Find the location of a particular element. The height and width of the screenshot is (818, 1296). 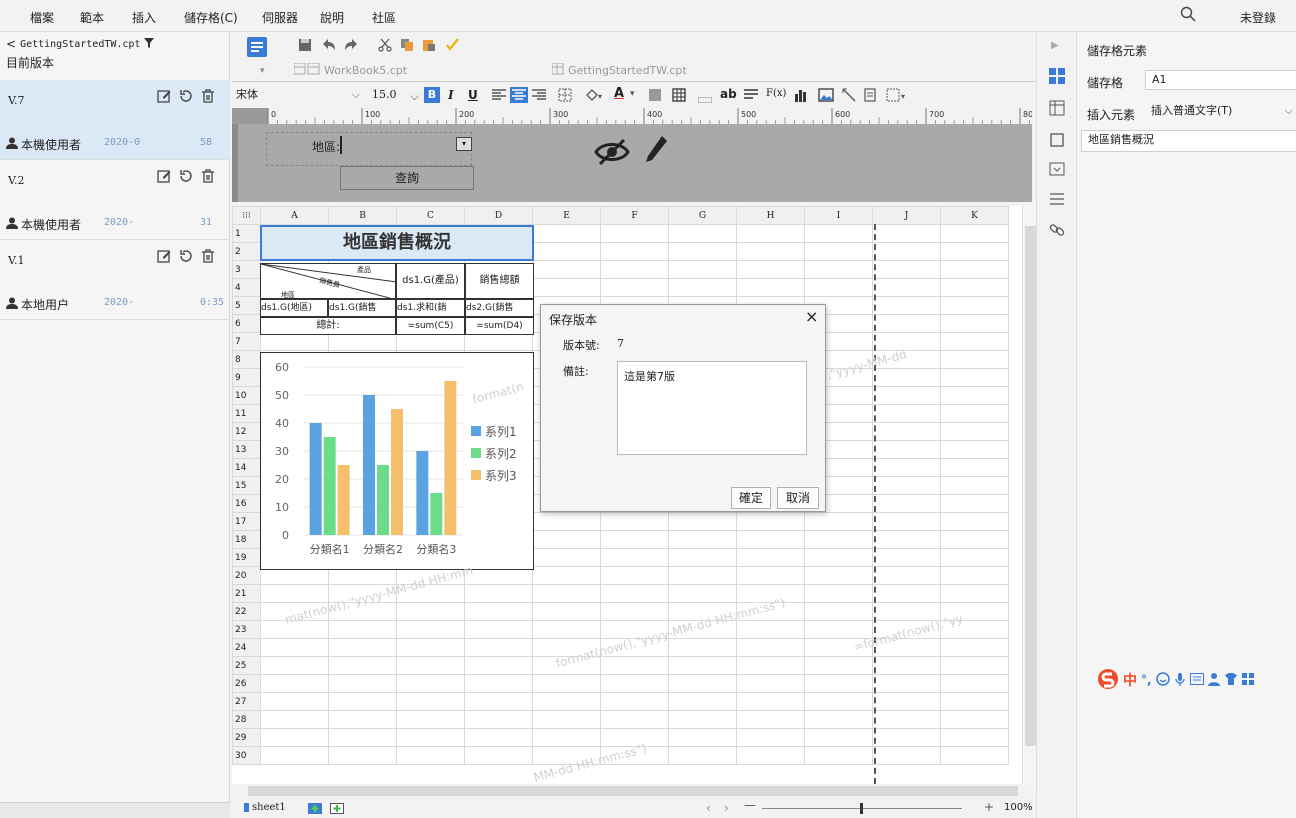

cell-d4: ds2.G(銷售 is located at coordinates (499, 308).